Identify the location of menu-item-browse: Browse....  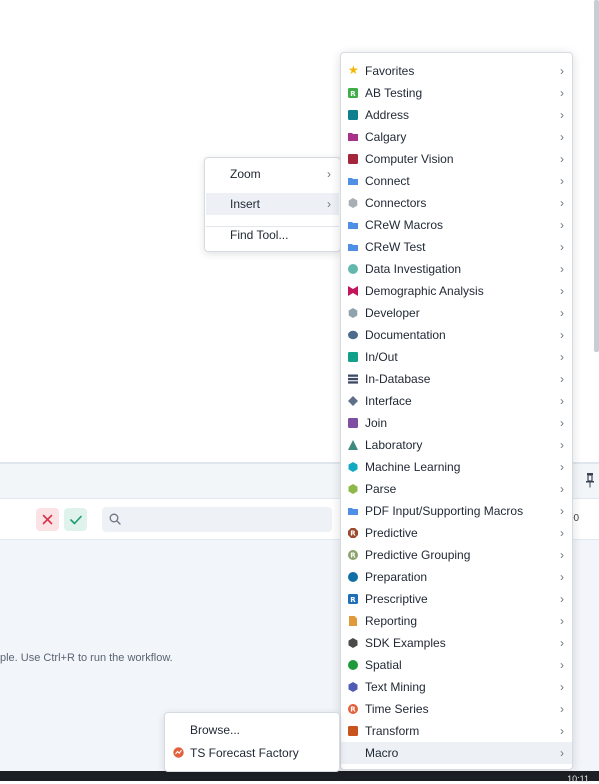
(252, 730).